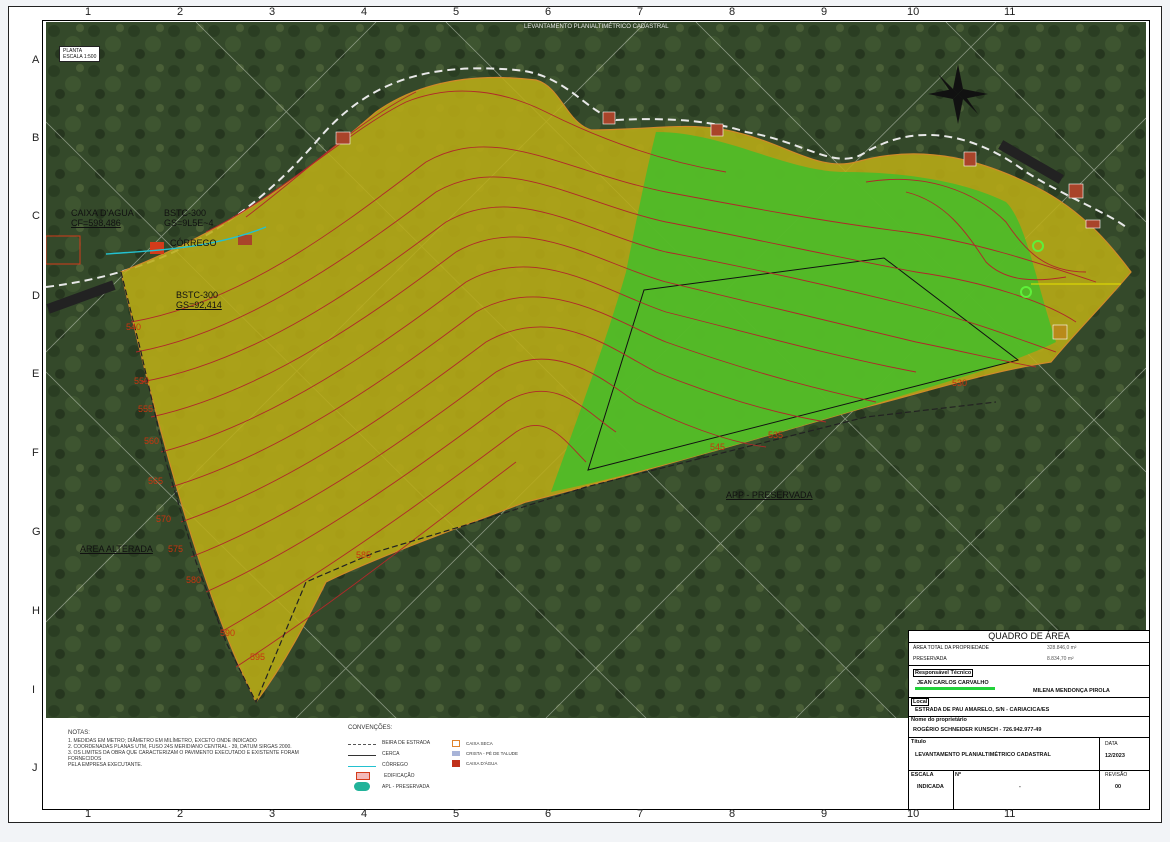 The width and height of the screenshot is (1170, 842). Describe the element at coordinates (36, 138) in the screenshot. I see `row-label: B` at that location.